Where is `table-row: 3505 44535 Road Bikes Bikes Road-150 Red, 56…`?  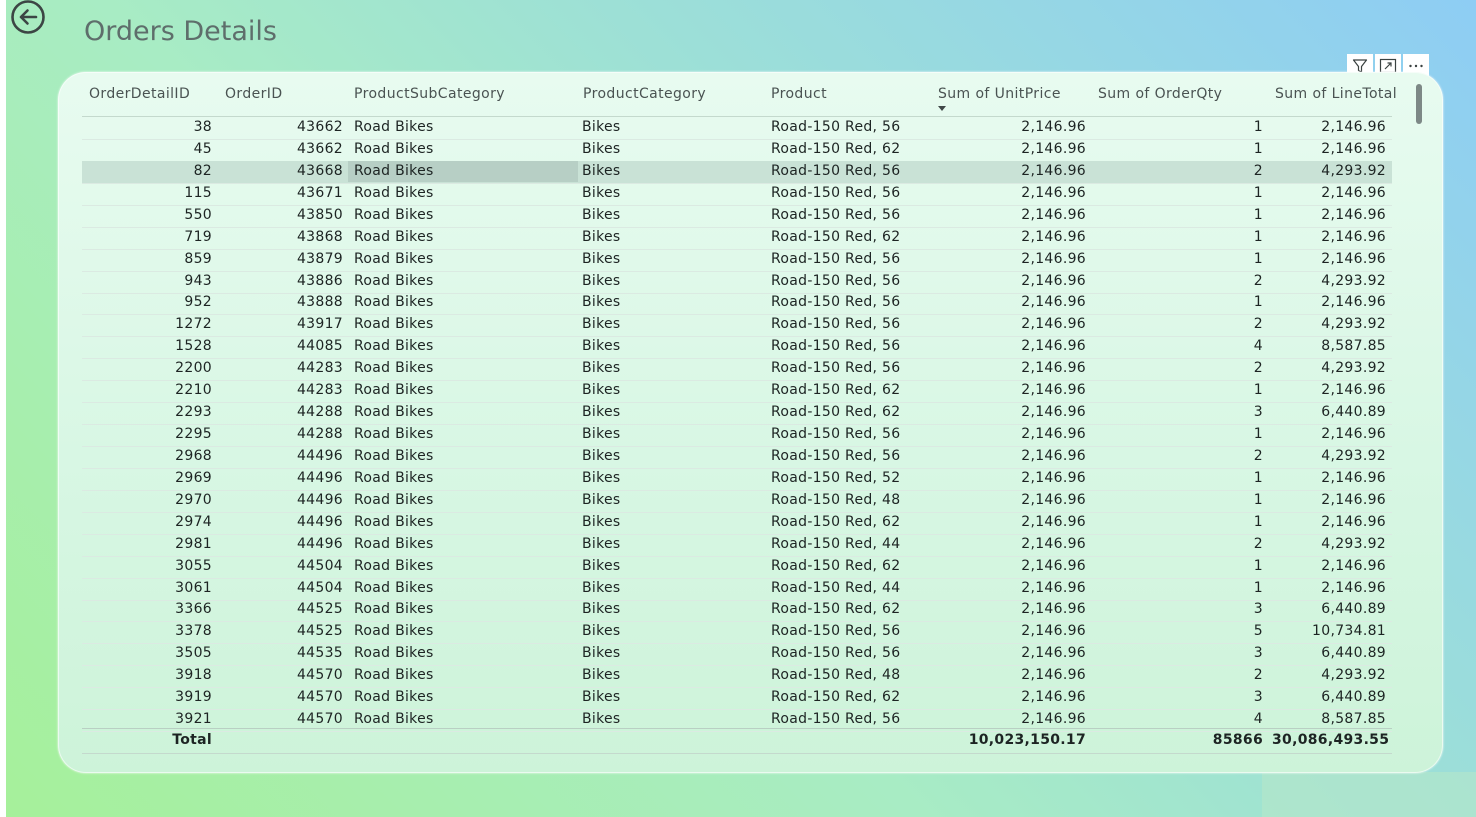
table-row: 3505 44535 Road Bikes Bikes Road-150 Red, 56… is located at coordinates (737, 654).